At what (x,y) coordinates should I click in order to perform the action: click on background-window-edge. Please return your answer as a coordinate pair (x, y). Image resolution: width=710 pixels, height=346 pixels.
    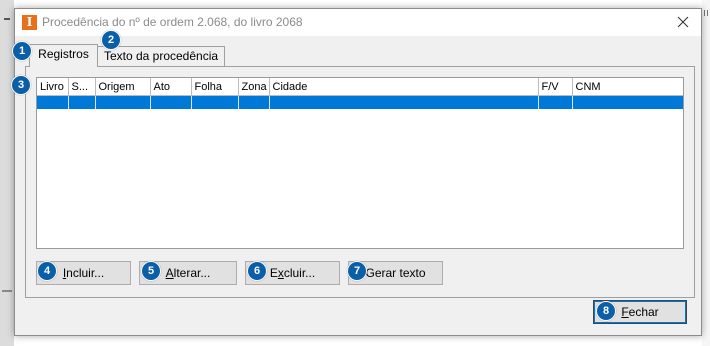
    Looking at the image, I should click on (706, 173).